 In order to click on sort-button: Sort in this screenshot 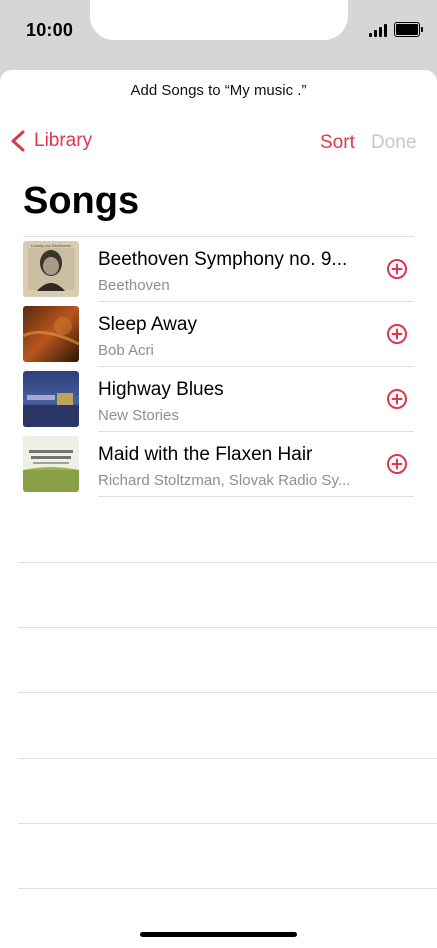, I will do `click(337, 143)`.